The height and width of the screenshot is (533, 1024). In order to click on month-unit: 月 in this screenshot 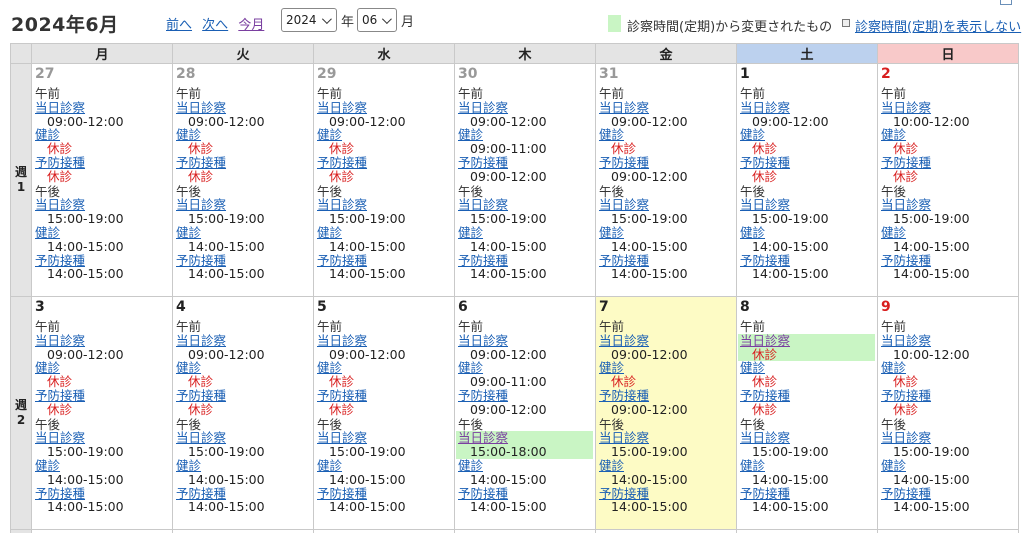, I will do `click(408, 22)`.